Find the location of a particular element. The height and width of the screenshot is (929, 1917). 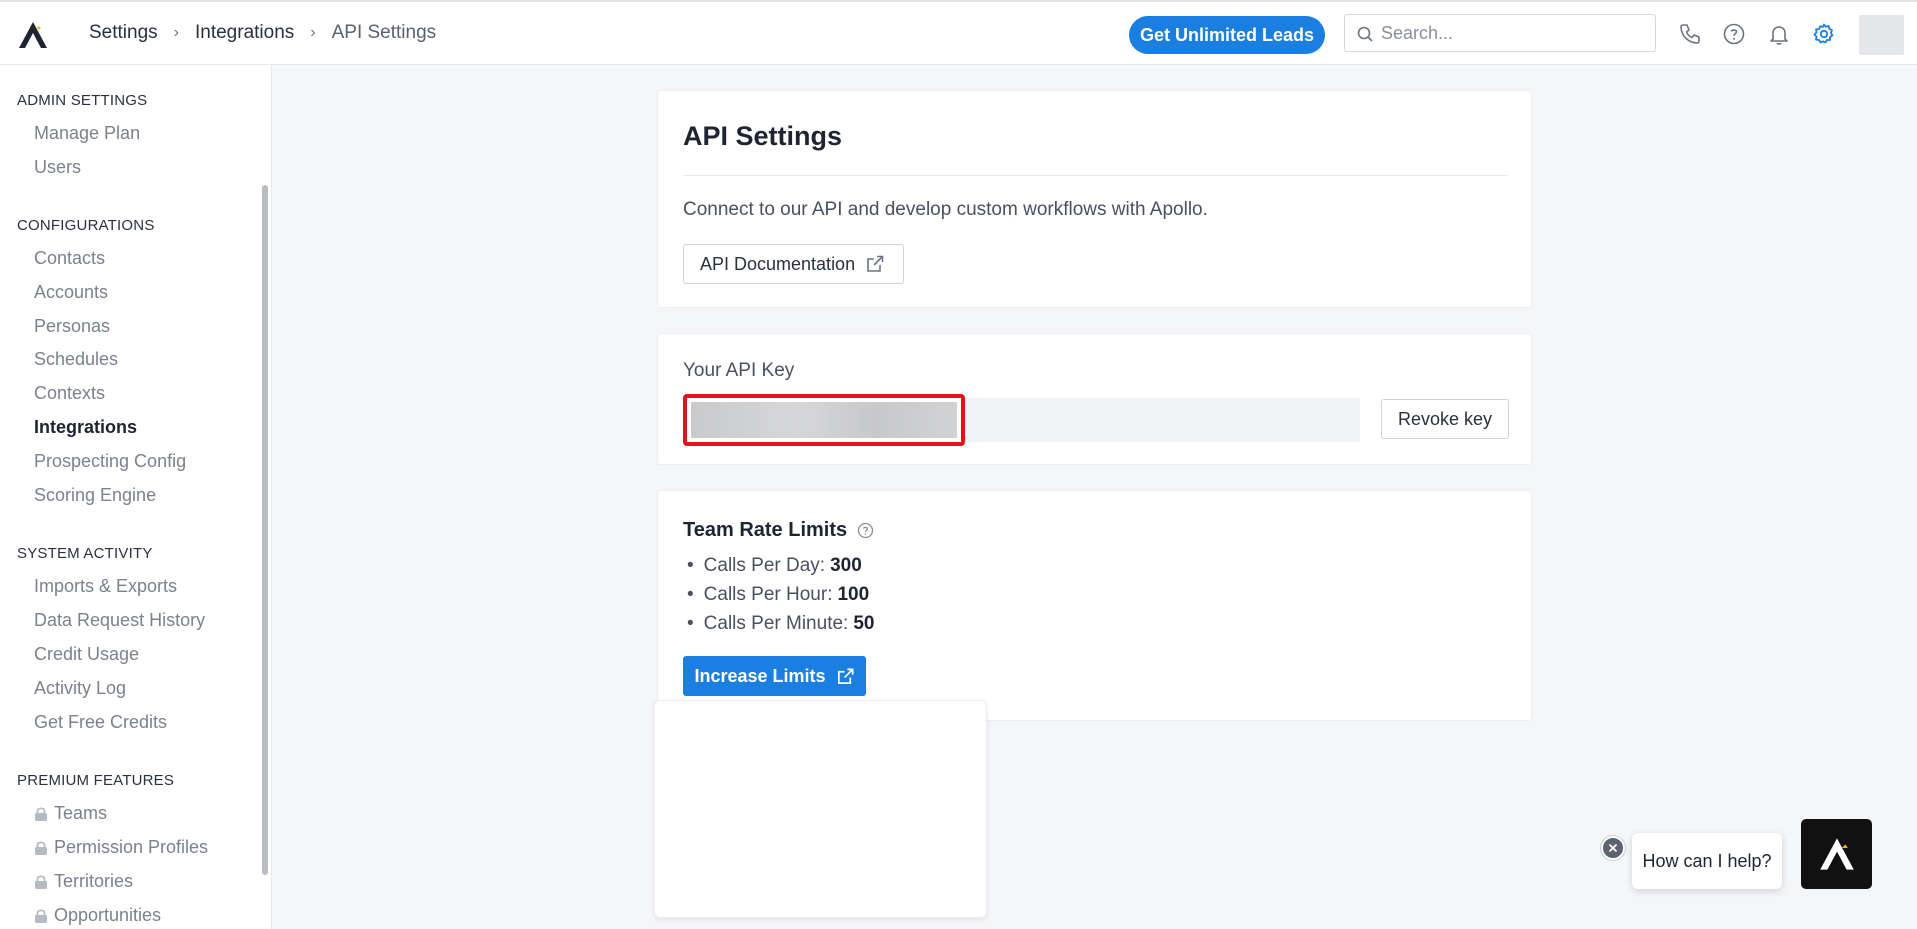

list-item: Calls Per Hour:100 is located at coordinates (778, 594).